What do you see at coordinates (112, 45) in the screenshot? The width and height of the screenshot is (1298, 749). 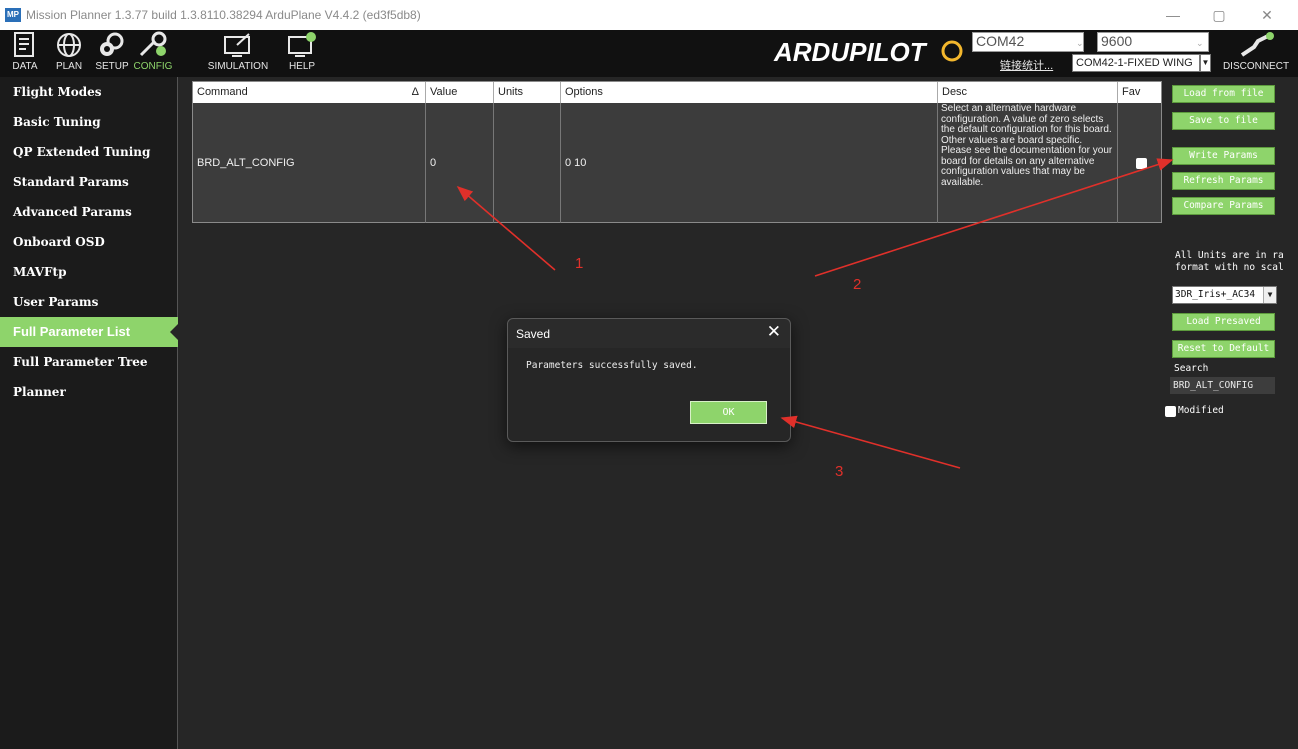 I see `setup-gear-icon` at bounding box center [112, 45].